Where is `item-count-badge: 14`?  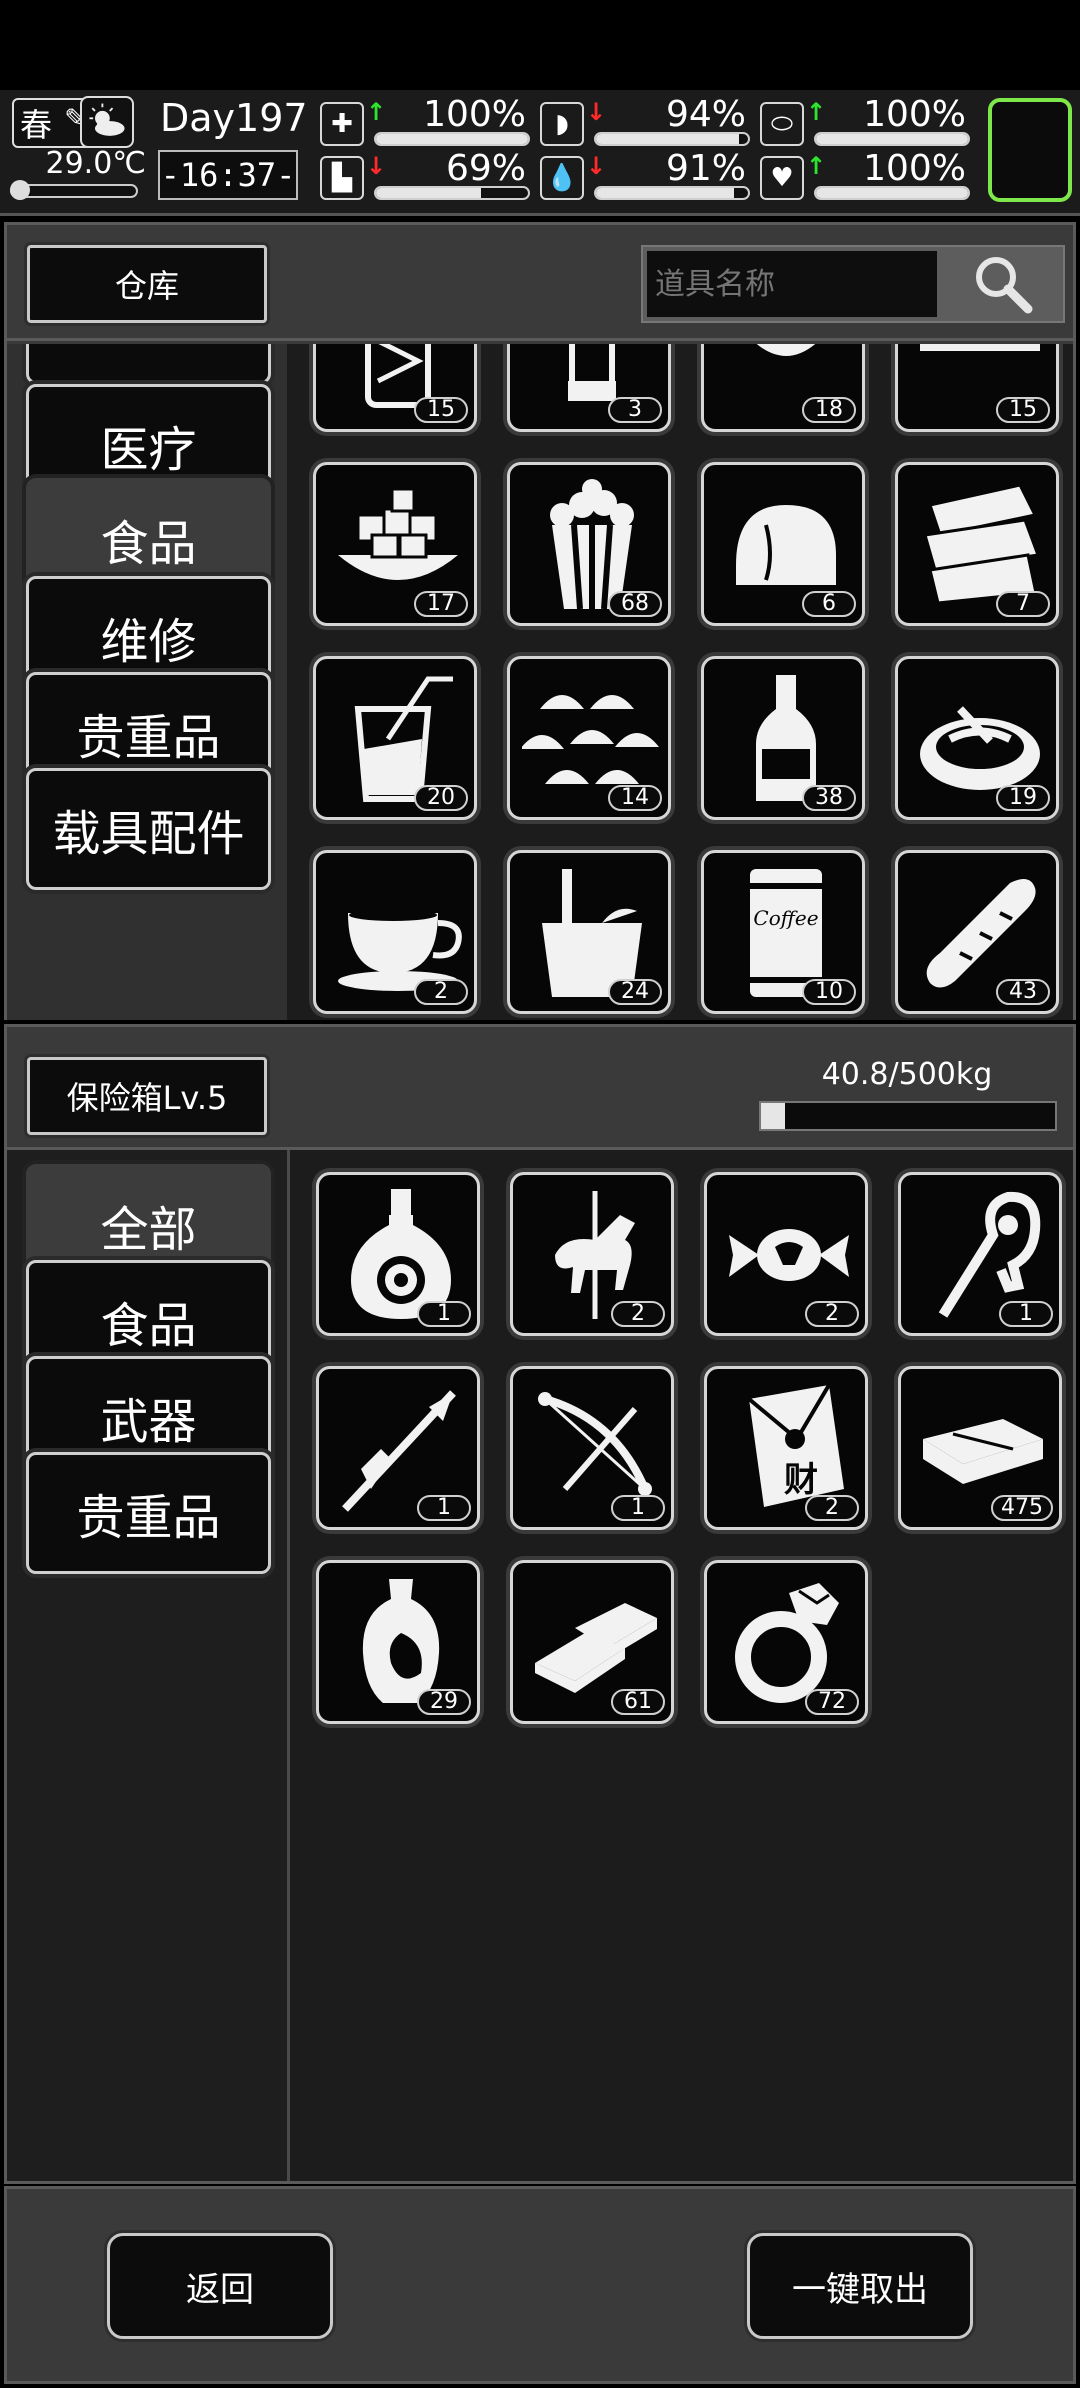 item-count-badge: 14 is located at coordinates (635, 798).